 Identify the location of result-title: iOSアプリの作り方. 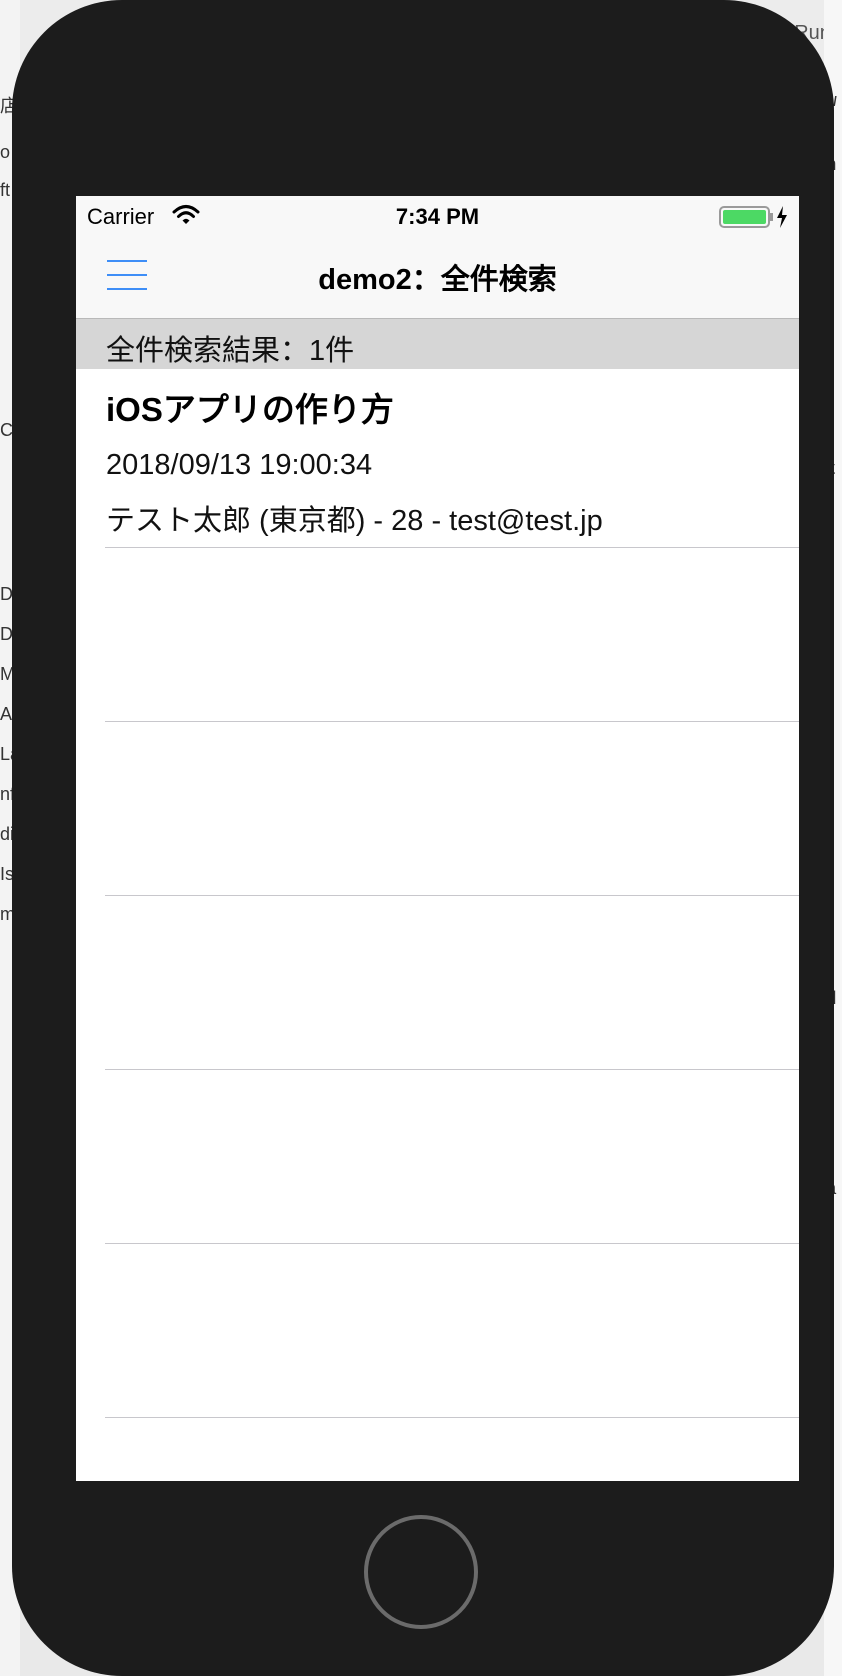
(250, 409).